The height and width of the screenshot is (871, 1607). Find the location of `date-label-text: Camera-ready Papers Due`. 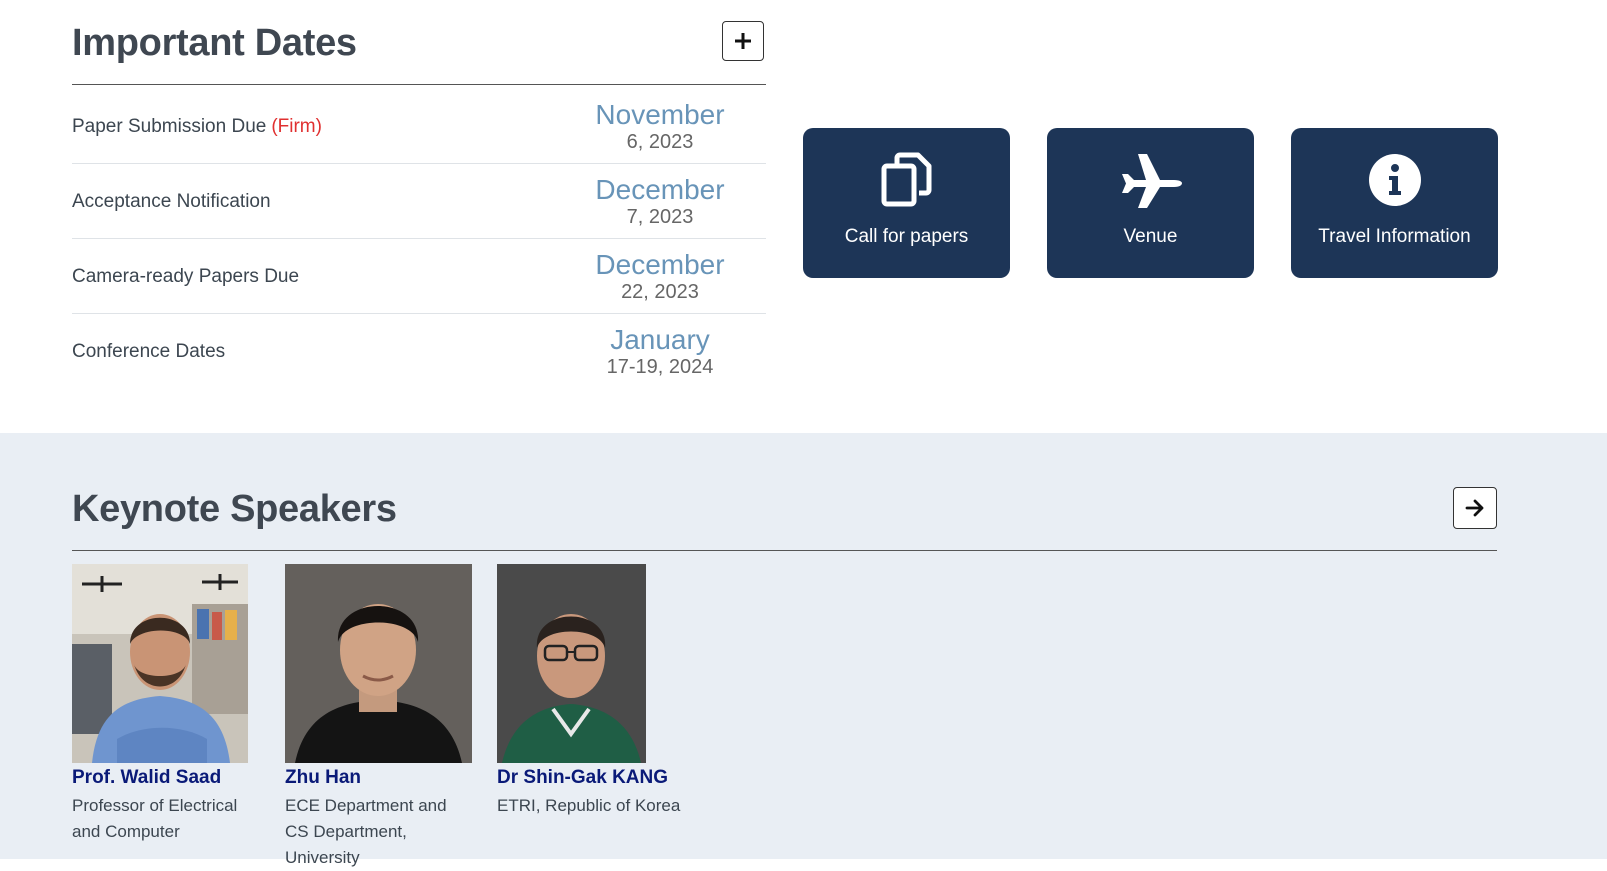

date-label-text: Camera-ready Papers Due is located at coordinates (186, 276).